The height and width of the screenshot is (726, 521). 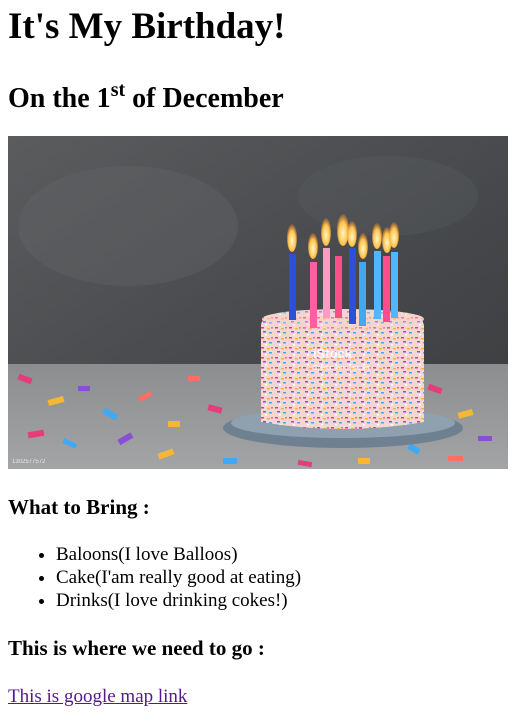 What do you see at coordinates (136, 648) in the screenshot?
I see `location-heading: This is where we need to go :` at bounding box center [136, 648].